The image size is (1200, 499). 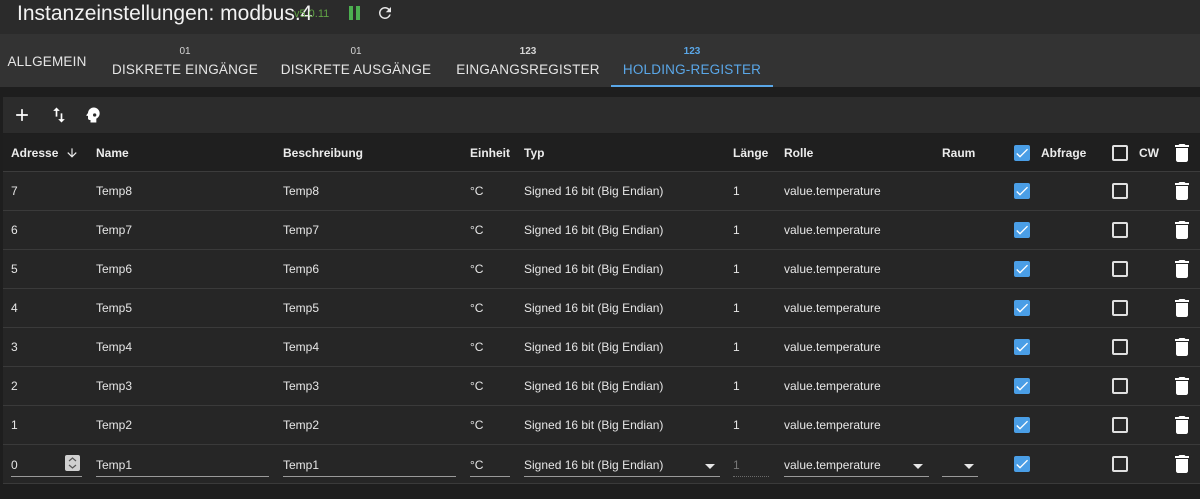 What do you see at coordinates (534, 153) in the screenshot?
I see `column-type-header: Typ` at bounding box center [534, 153].